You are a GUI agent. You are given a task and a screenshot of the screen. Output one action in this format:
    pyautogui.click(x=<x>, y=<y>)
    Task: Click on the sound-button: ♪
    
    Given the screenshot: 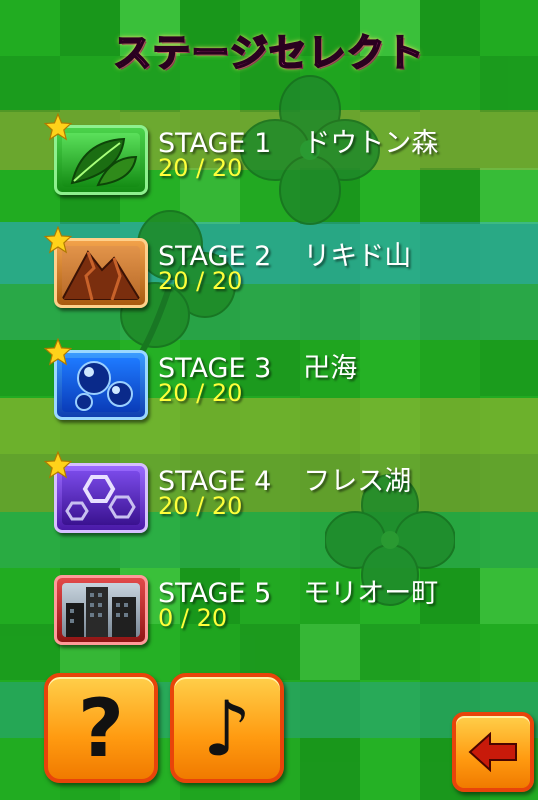 What is the action you would take?
    pyautogui.click(x=227, y=728)
    